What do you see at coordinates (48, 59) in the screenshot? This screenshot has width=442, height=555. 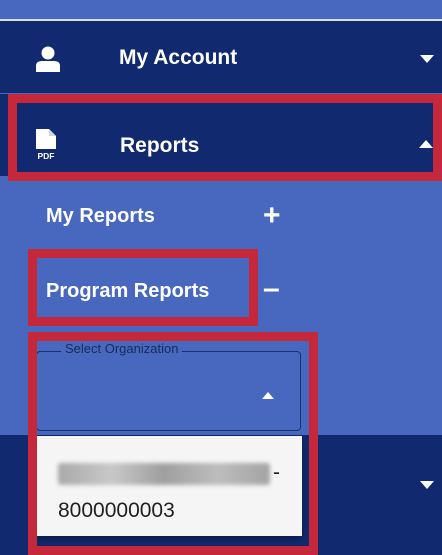 I see `user-icon` at bounding box center [48, 59].